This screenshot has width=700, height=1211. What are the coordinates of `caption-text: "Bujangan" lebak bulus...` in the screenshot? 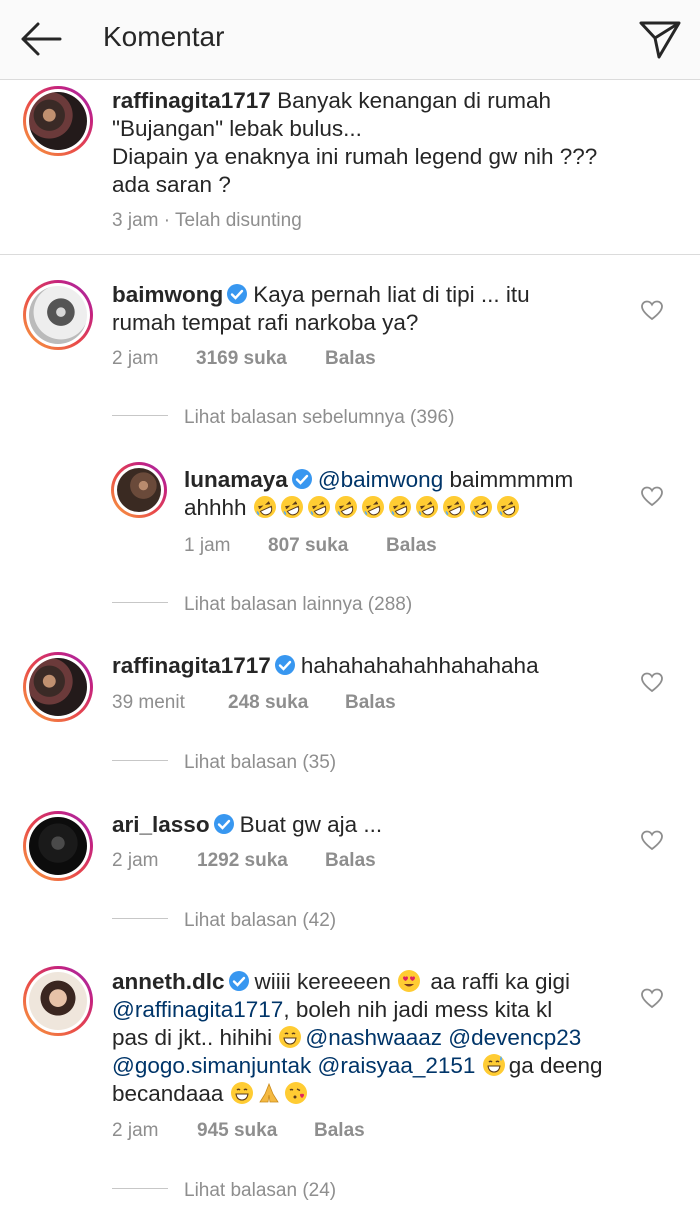 It's located at (237, 128).